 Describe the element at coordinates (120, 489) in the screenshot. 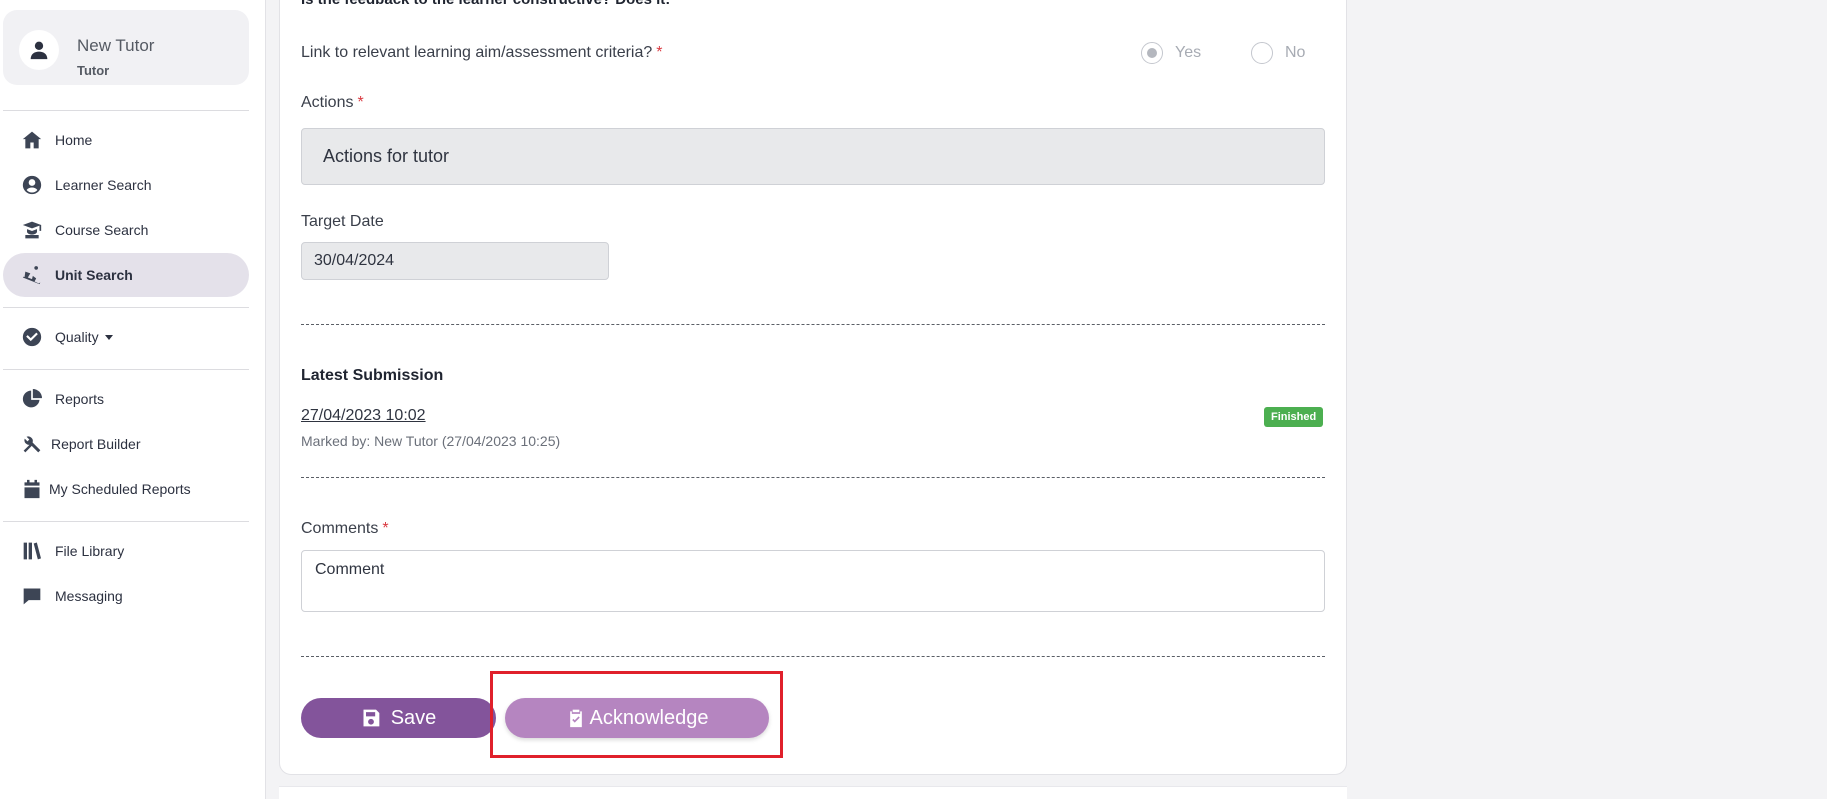

I see `sidebar-item-label: My Scheduled Reports` at that location.